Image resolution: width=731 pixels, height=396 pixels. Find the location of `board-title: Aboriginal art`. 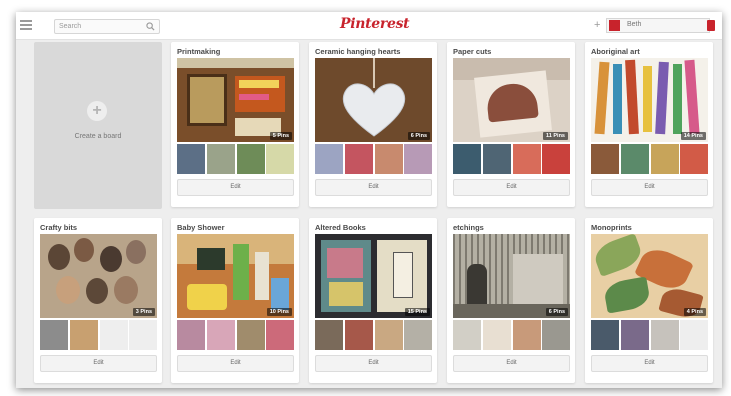

board-title: Aboriginal art is located at coordinates (615, 51).